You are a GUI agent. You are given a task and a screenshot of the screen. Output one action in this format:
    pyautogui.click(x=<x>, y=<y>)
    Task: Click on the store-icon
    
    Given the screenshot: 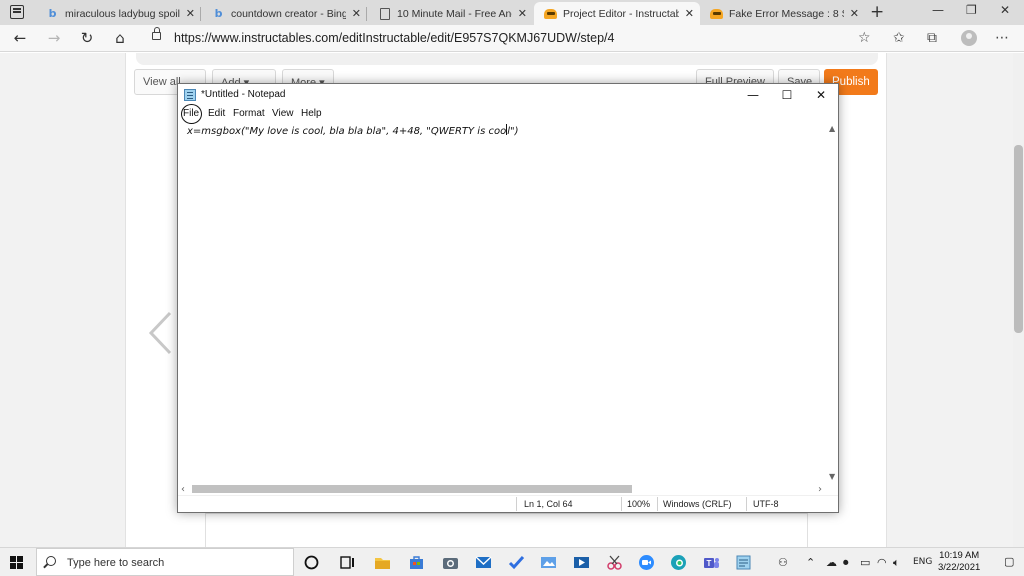 What is the action you would take?
    pyautogui.click(x=416, y=562)
    